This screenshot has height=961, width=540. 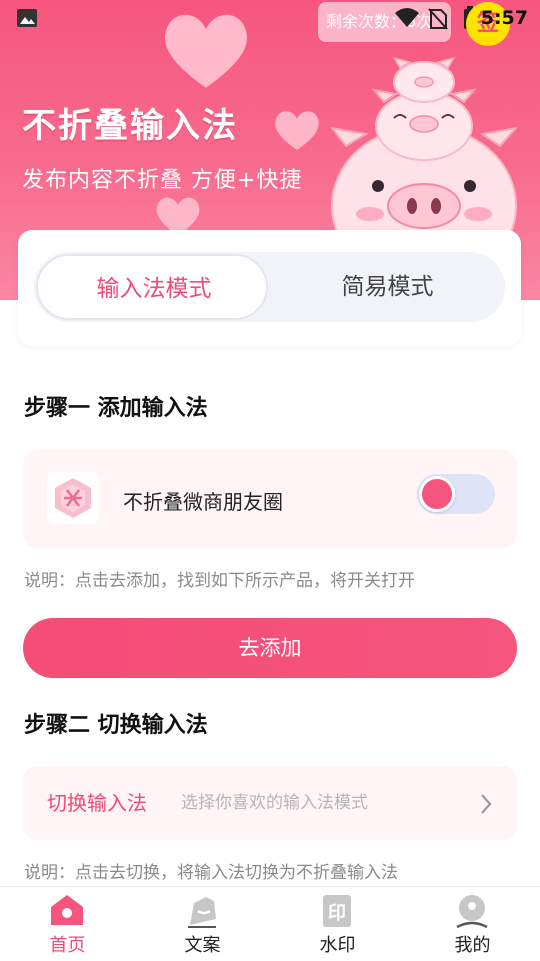 I want to click on mode-segmented-control: 输入法模式 简易模式, so click(x=269, y=287).